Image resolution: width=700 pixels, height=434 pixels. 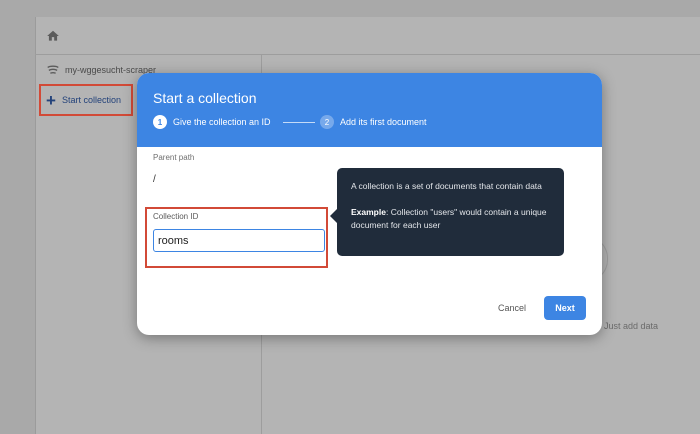 I want to click on plus-icon: +, so click(x=51, y=100).